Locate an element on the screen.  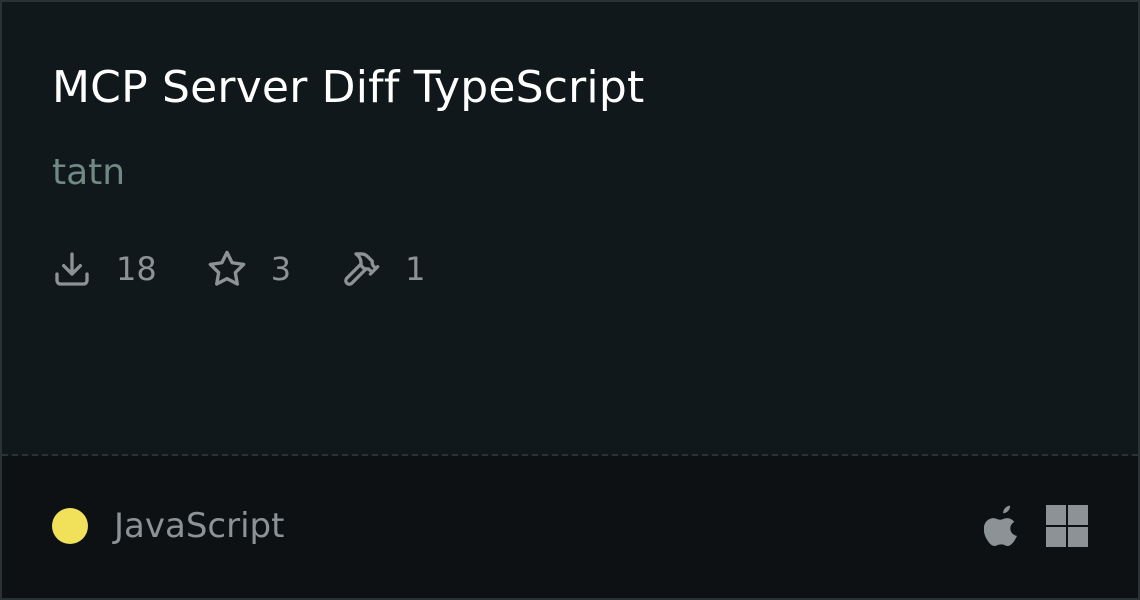
downloads-stat: 18 is located at coordinates (104, 269).